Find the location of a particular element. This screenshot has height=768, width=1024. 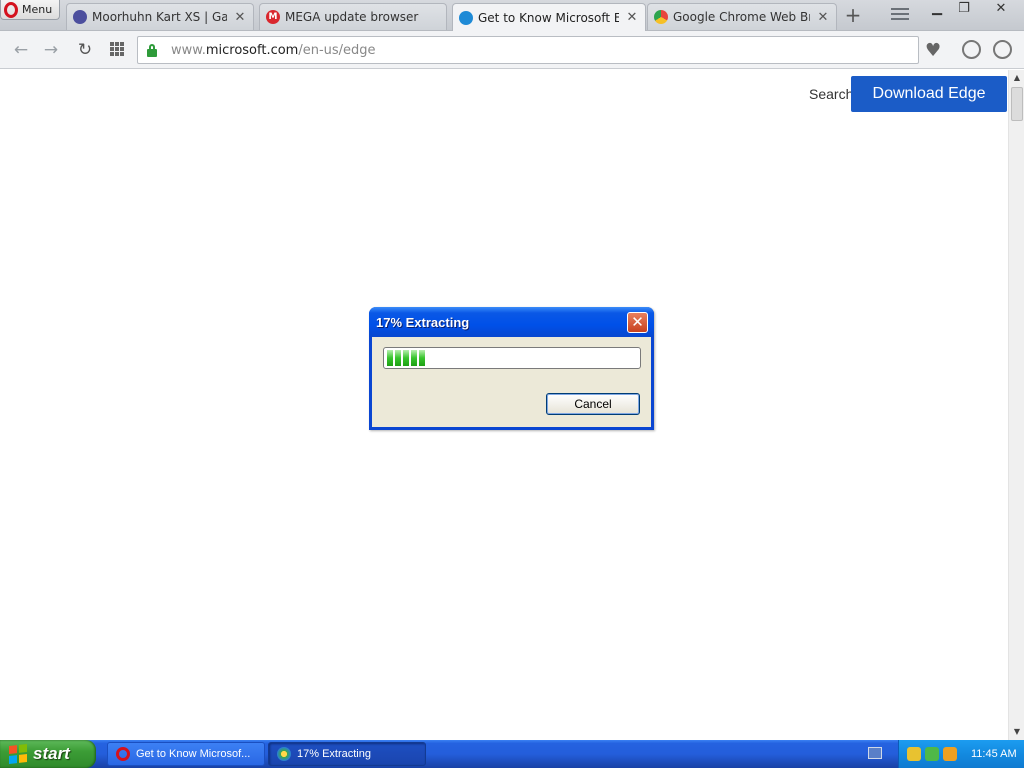

tab-menu-icon is located at coordinates (900, 15).